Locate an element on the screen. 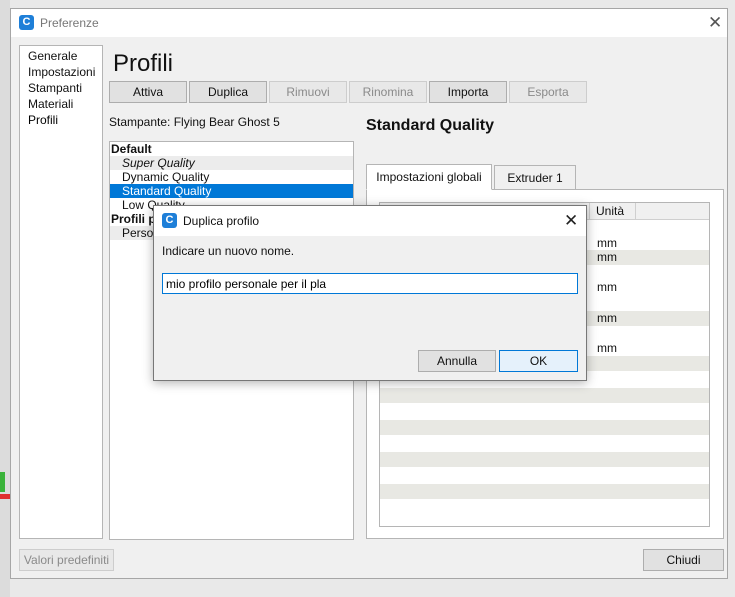 Image resolution: width=735 pixels, height=597 pixels. sidebar-item-impostazioni: Impostazioni is located at coordinates (61, 72).